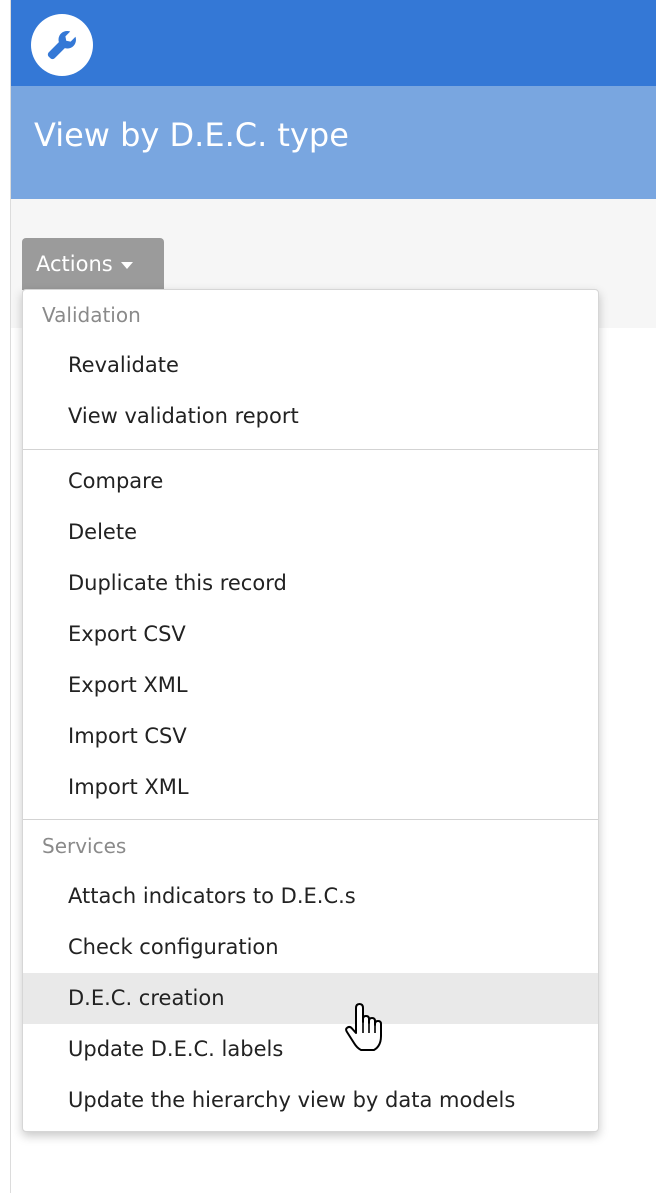 The image size is (656, 1193). What do you see at coordinates (310, 947) in the screenshot?
I see `menu-item-check-configuration: Check configuration` at bounding box center [310, 947].